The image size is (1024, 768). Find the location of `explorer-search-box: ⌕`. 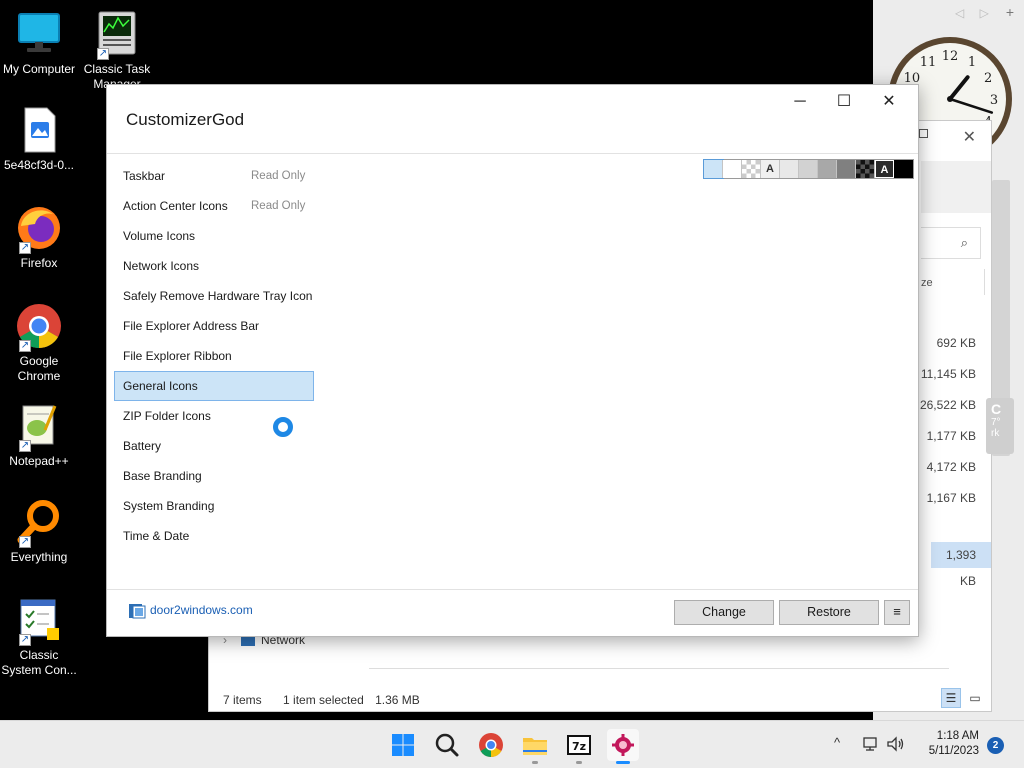

explorer-search-box: ⌕ is located at coordinates (951, 243).